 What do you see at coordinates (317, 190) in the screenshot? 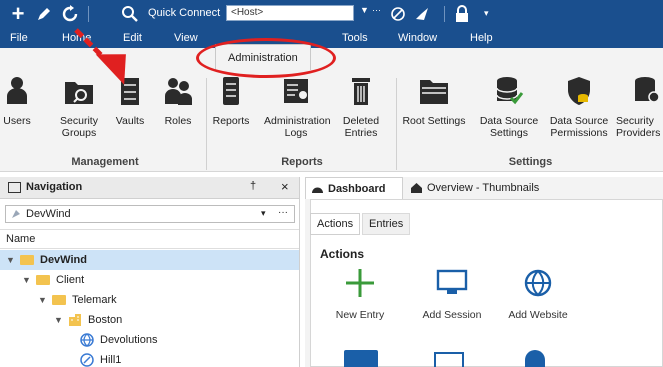
I see `dashboard-gauge-icon` at bounding box center [317, 190].